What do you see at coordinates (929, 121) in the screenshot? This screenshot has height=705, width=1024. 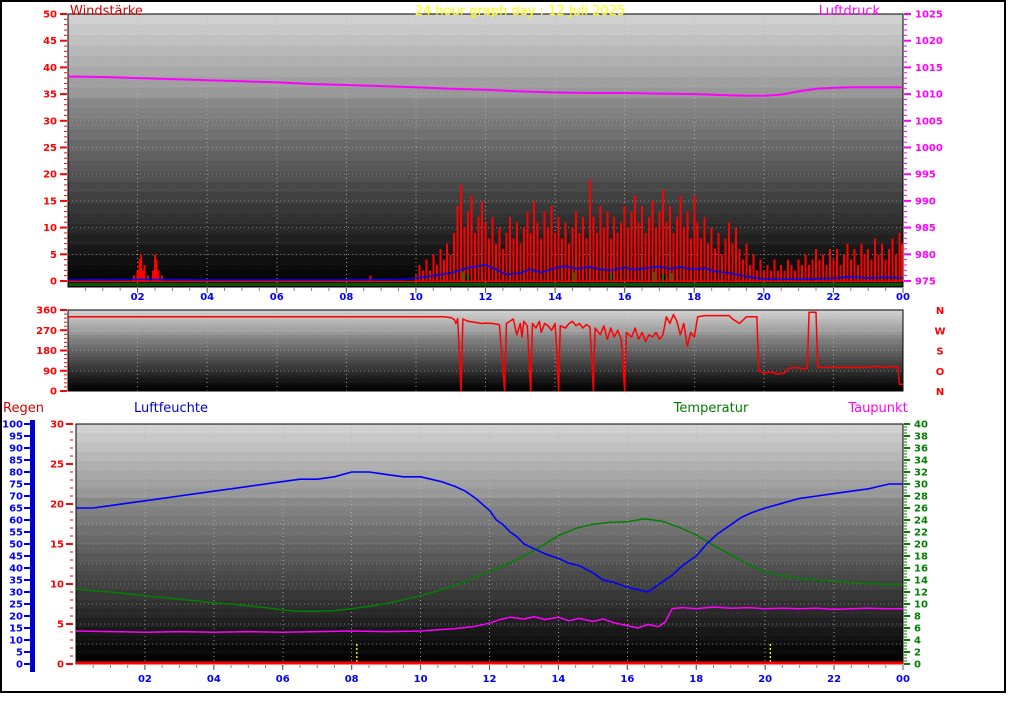 I see `svg-text: 1005` at bounding box center [929, 121].